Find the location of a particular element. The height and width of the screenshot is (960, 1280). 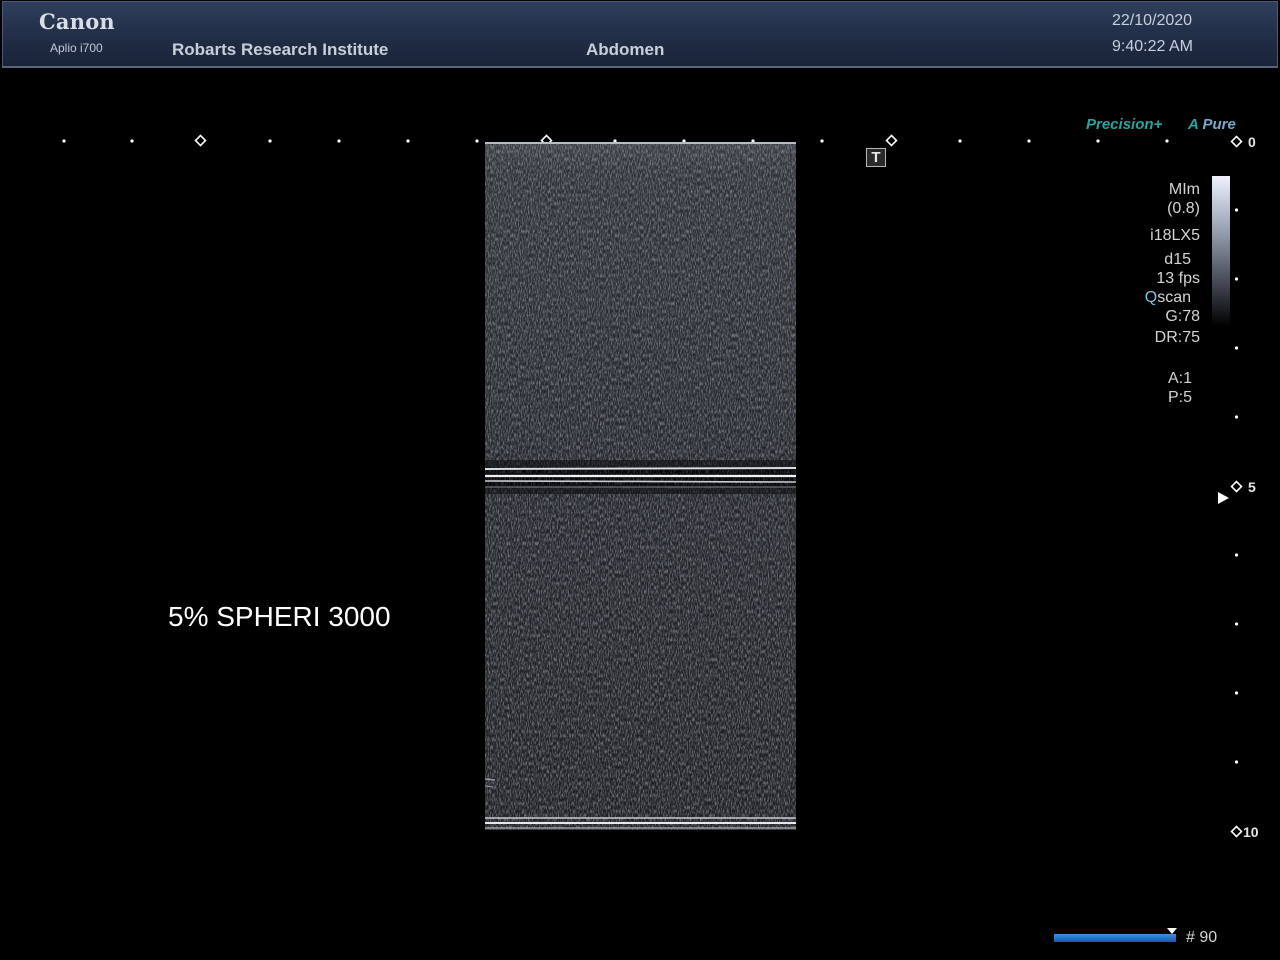

depth-scale: 0 5 10 is located at coordinates (1250, 490).